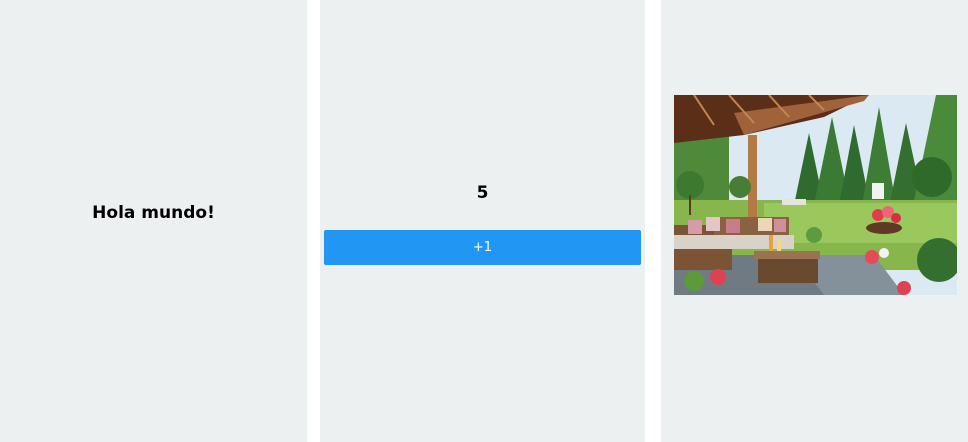 The image size is (968, 442). What do you see at coordinates (482, 247) in the screenshot?
I see `increment-button: +1` at bounding box center [482, 247].